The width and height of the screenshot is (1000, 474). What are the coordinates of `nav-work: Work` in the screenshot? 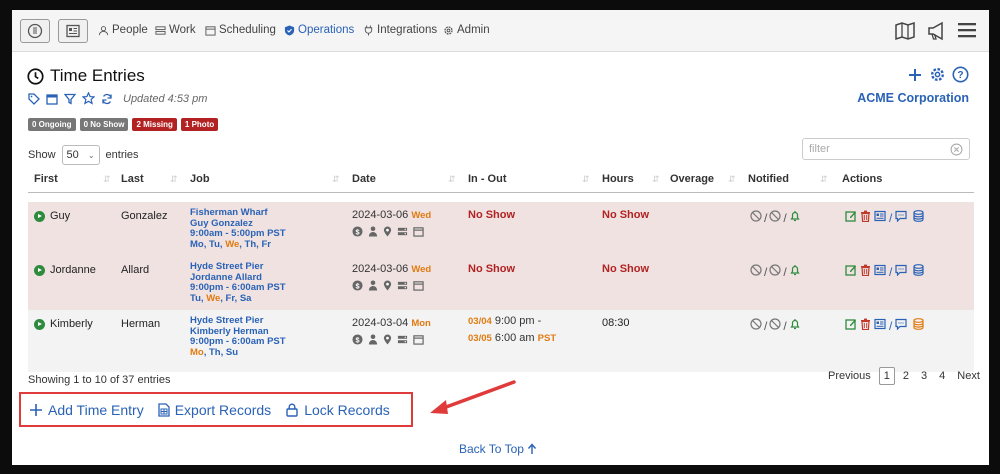 It's located at (175, 30).